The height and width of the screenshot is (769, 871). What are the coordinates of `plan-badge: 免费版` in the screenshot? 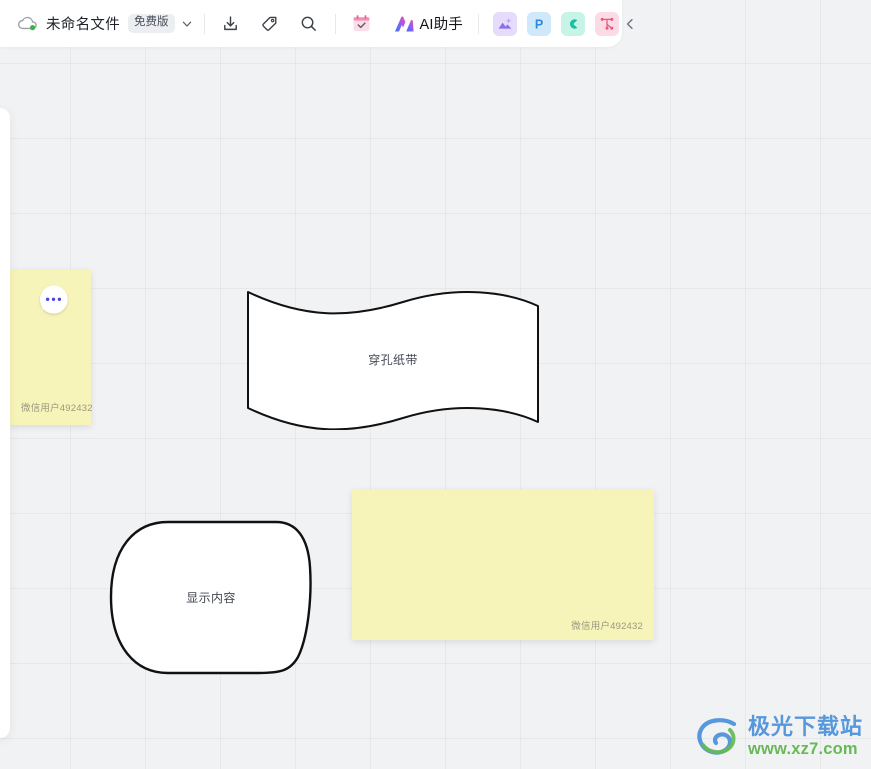 It's located at (151, 23).